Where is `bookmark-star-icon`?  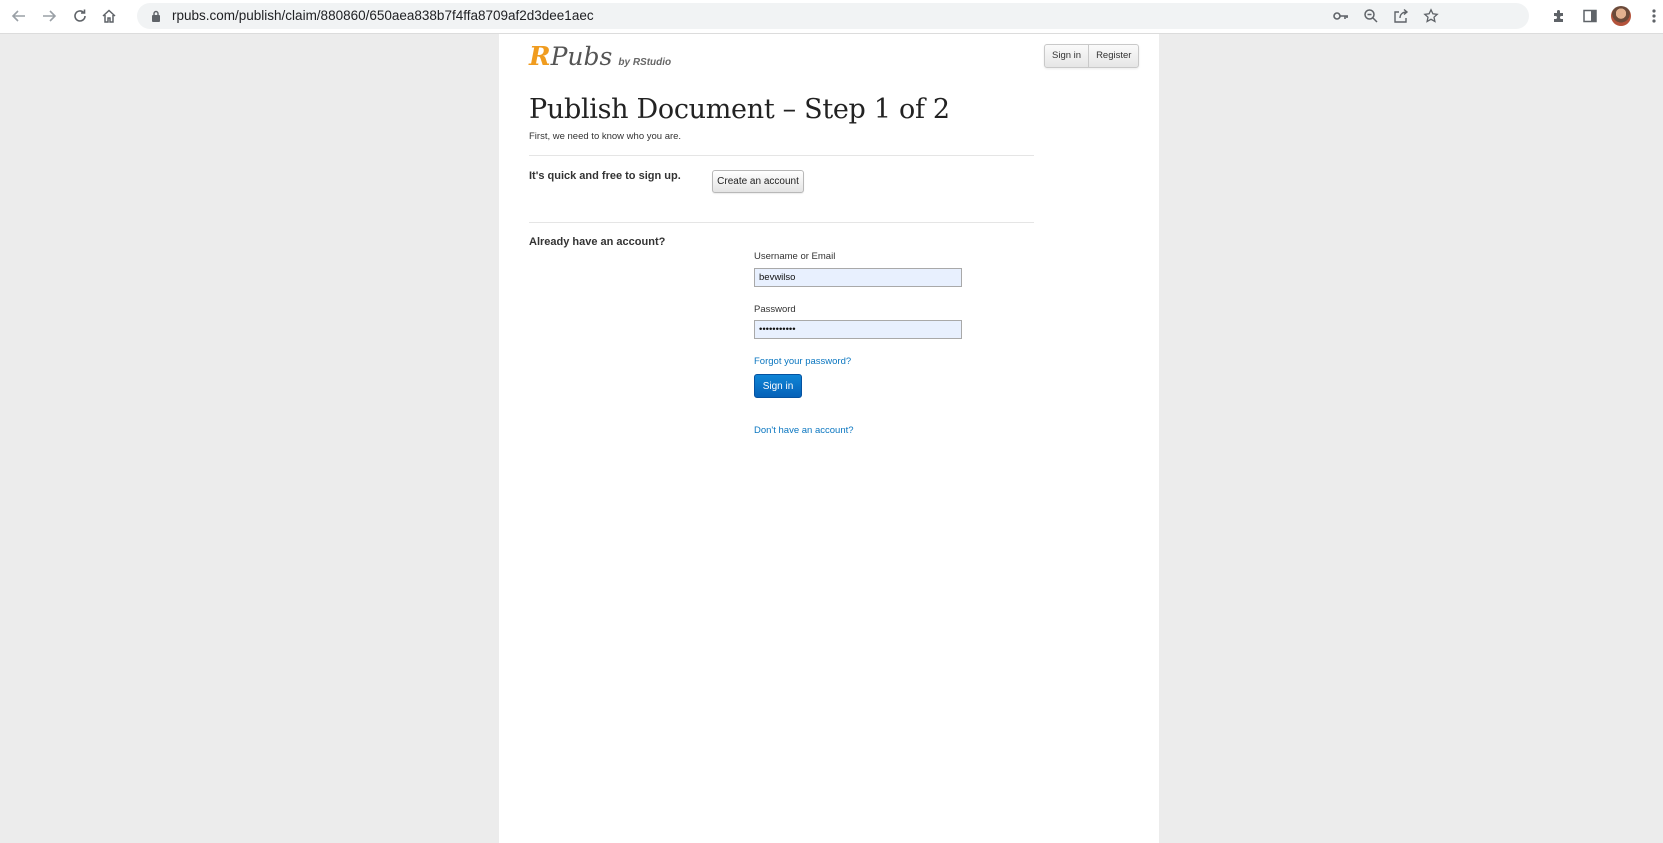
bookmark-star-icon is located at coordinates (1431, 16).